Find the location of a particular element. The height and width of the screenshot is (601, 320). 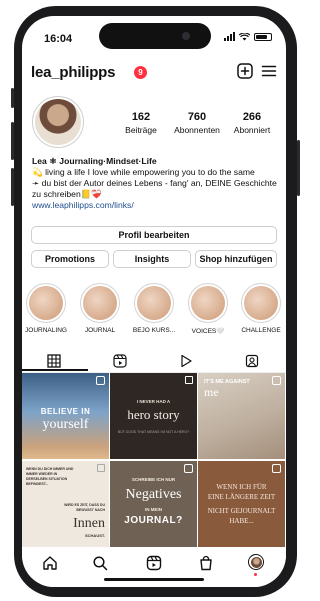

search-icon is located at coordinates (100, 563).